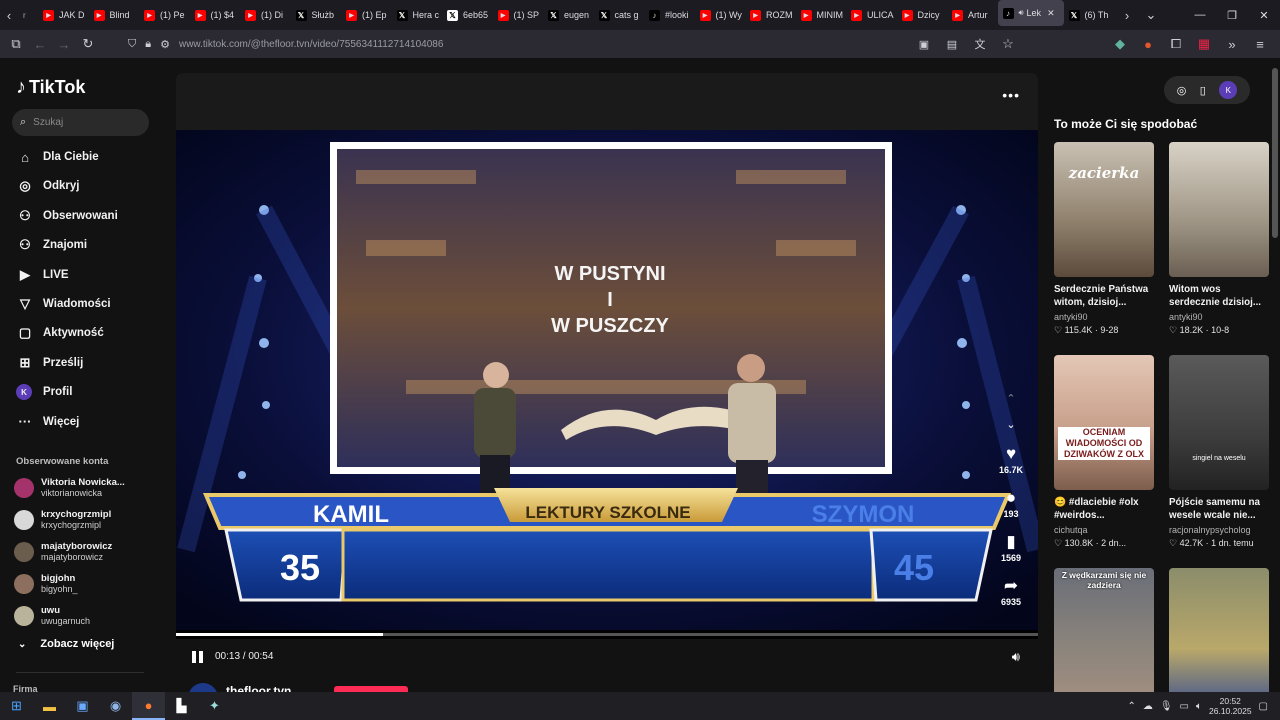  I want to click on comment-button: ● 193, so click(1011, 503).